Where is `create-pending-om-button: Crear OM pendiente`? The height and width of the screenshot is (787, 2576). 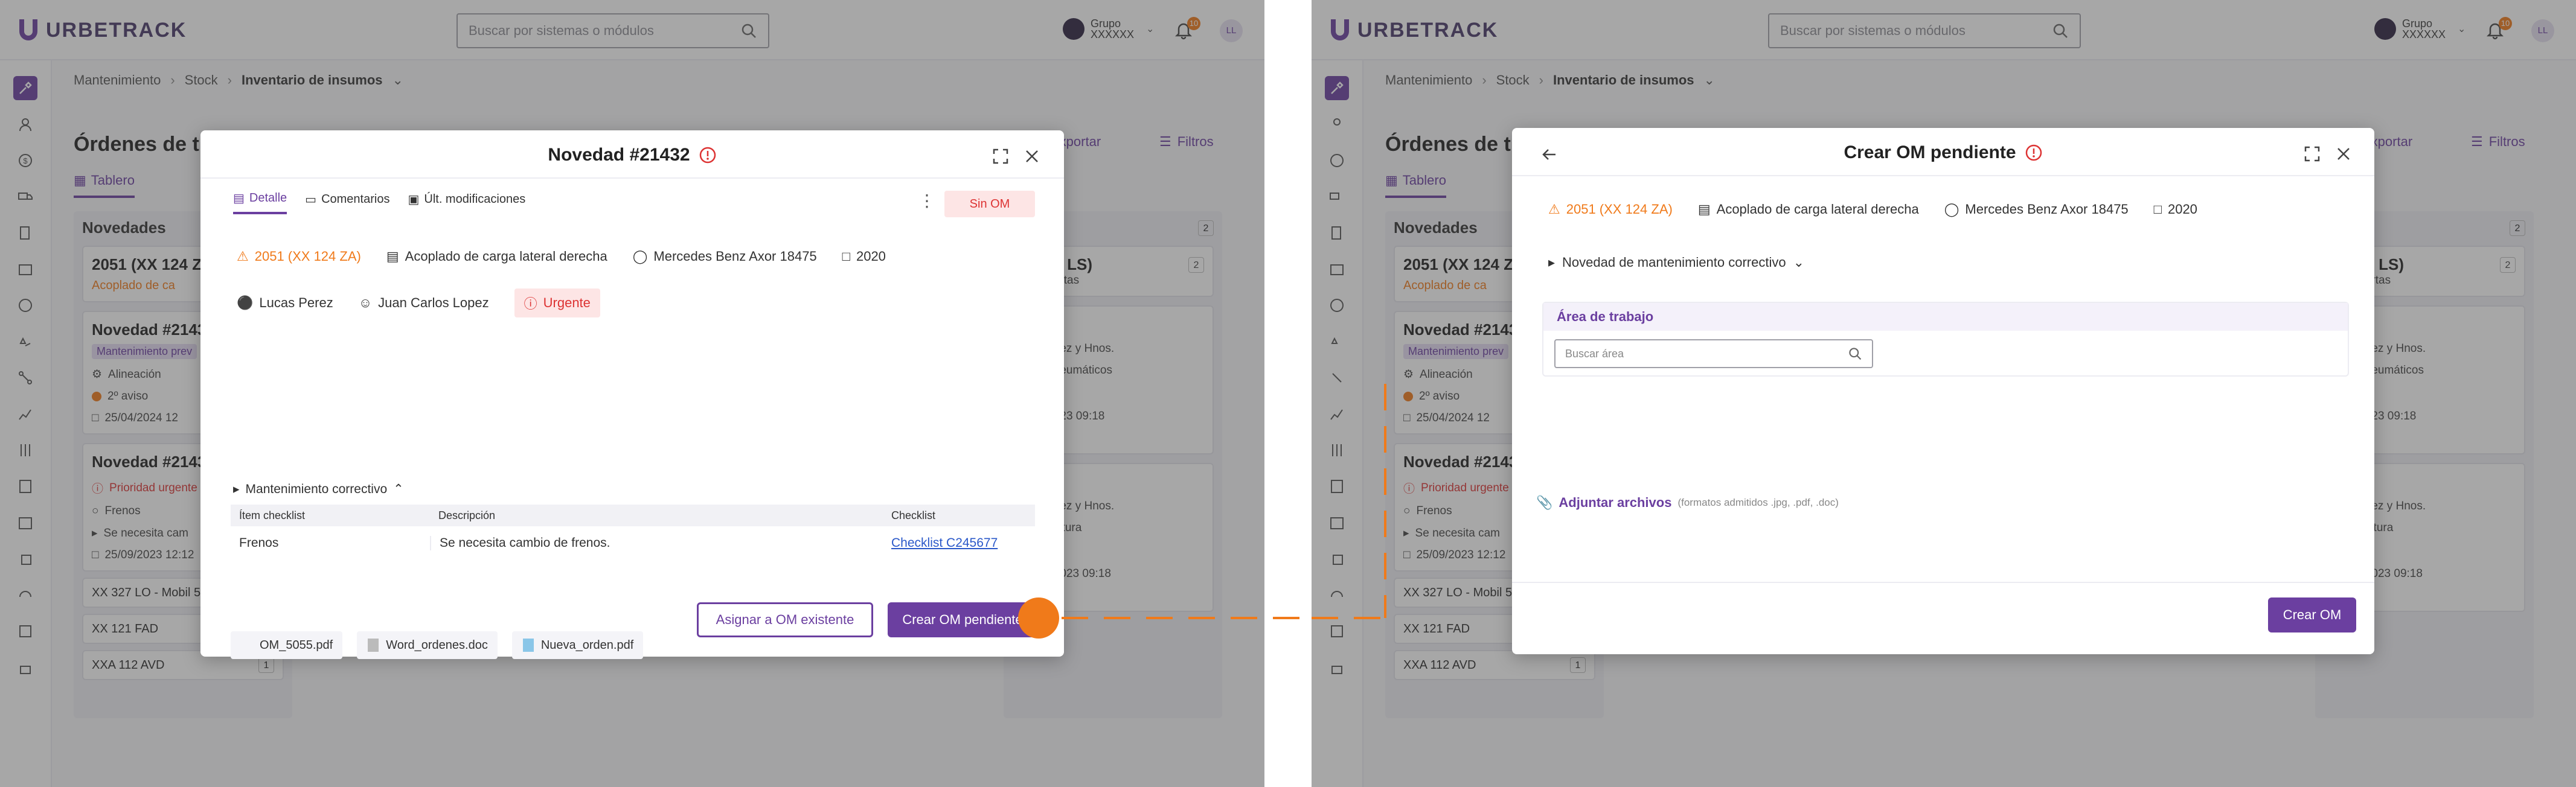 create-pending-om-button: Crear OM pendiente is located at coordinates (962, 620).